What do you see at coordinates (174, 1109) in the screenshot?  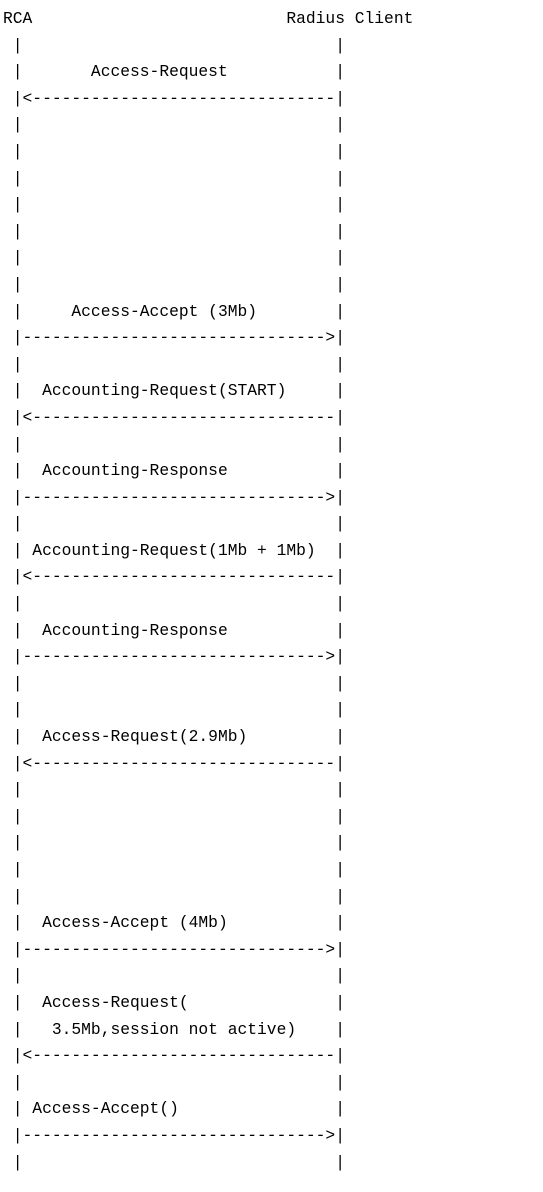 I see `diagram-line: | Access-Accept() |` at bounding box center [174, 1109].